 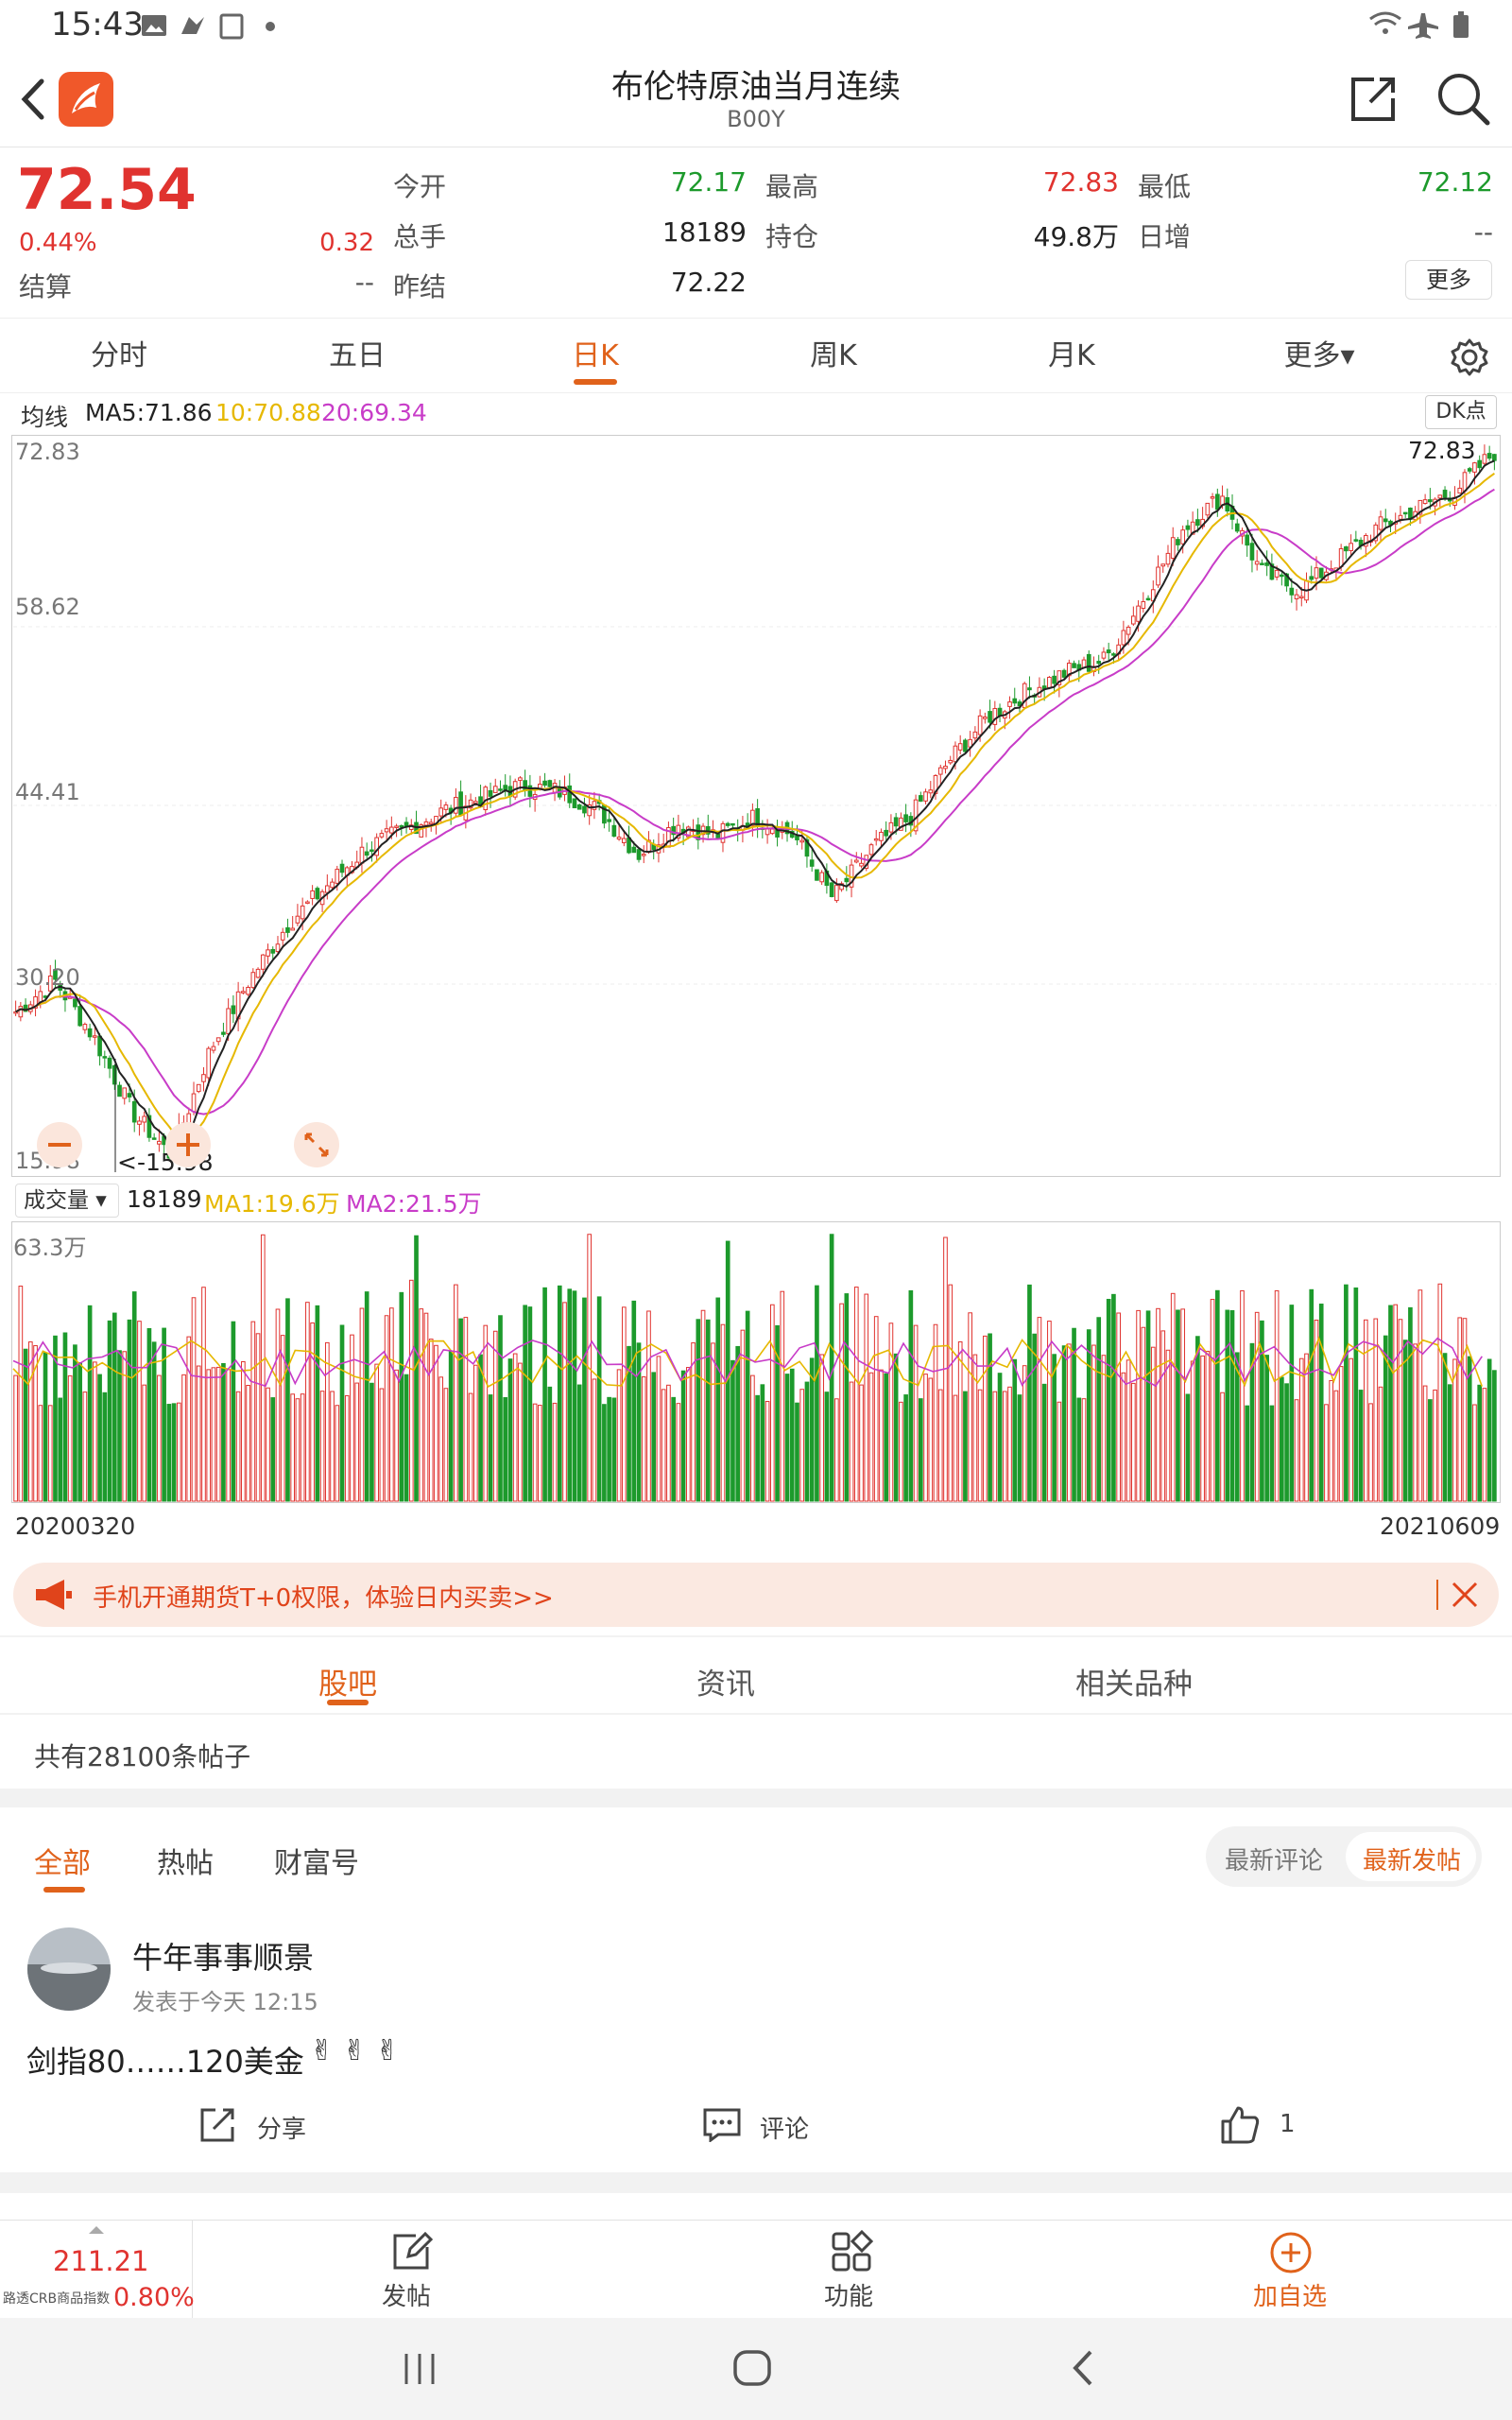 I want to click on system-navigation-bar, so click(x=756, y=2369).